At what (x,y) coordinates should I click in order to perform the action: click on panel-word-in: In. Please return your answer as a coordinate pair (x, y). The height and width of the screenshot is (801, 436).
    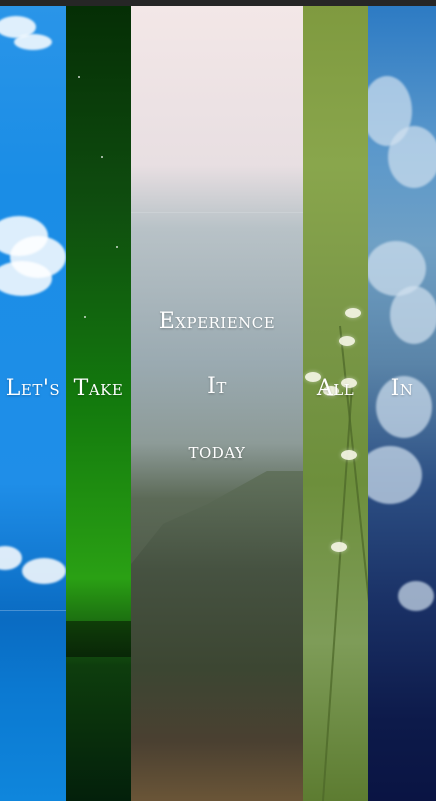
    Looking at the image, I should click on (402, 388).